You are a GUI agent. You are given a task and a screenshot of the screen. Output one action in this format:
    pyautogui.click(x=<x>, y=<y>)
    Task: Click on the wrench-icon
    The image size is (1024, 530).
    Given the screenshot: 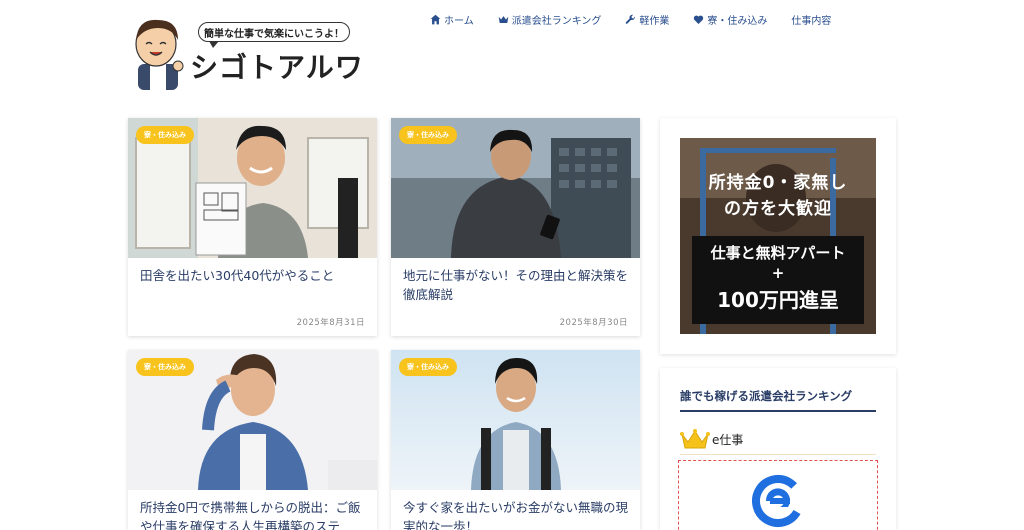 What is the action you would take?
    pyautogui.click(x=631, y=19)
    